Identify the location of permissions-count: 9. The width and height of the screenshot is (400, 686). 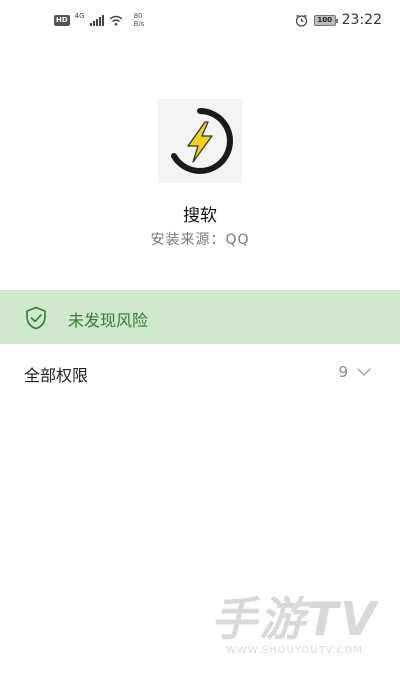
(343, 372).